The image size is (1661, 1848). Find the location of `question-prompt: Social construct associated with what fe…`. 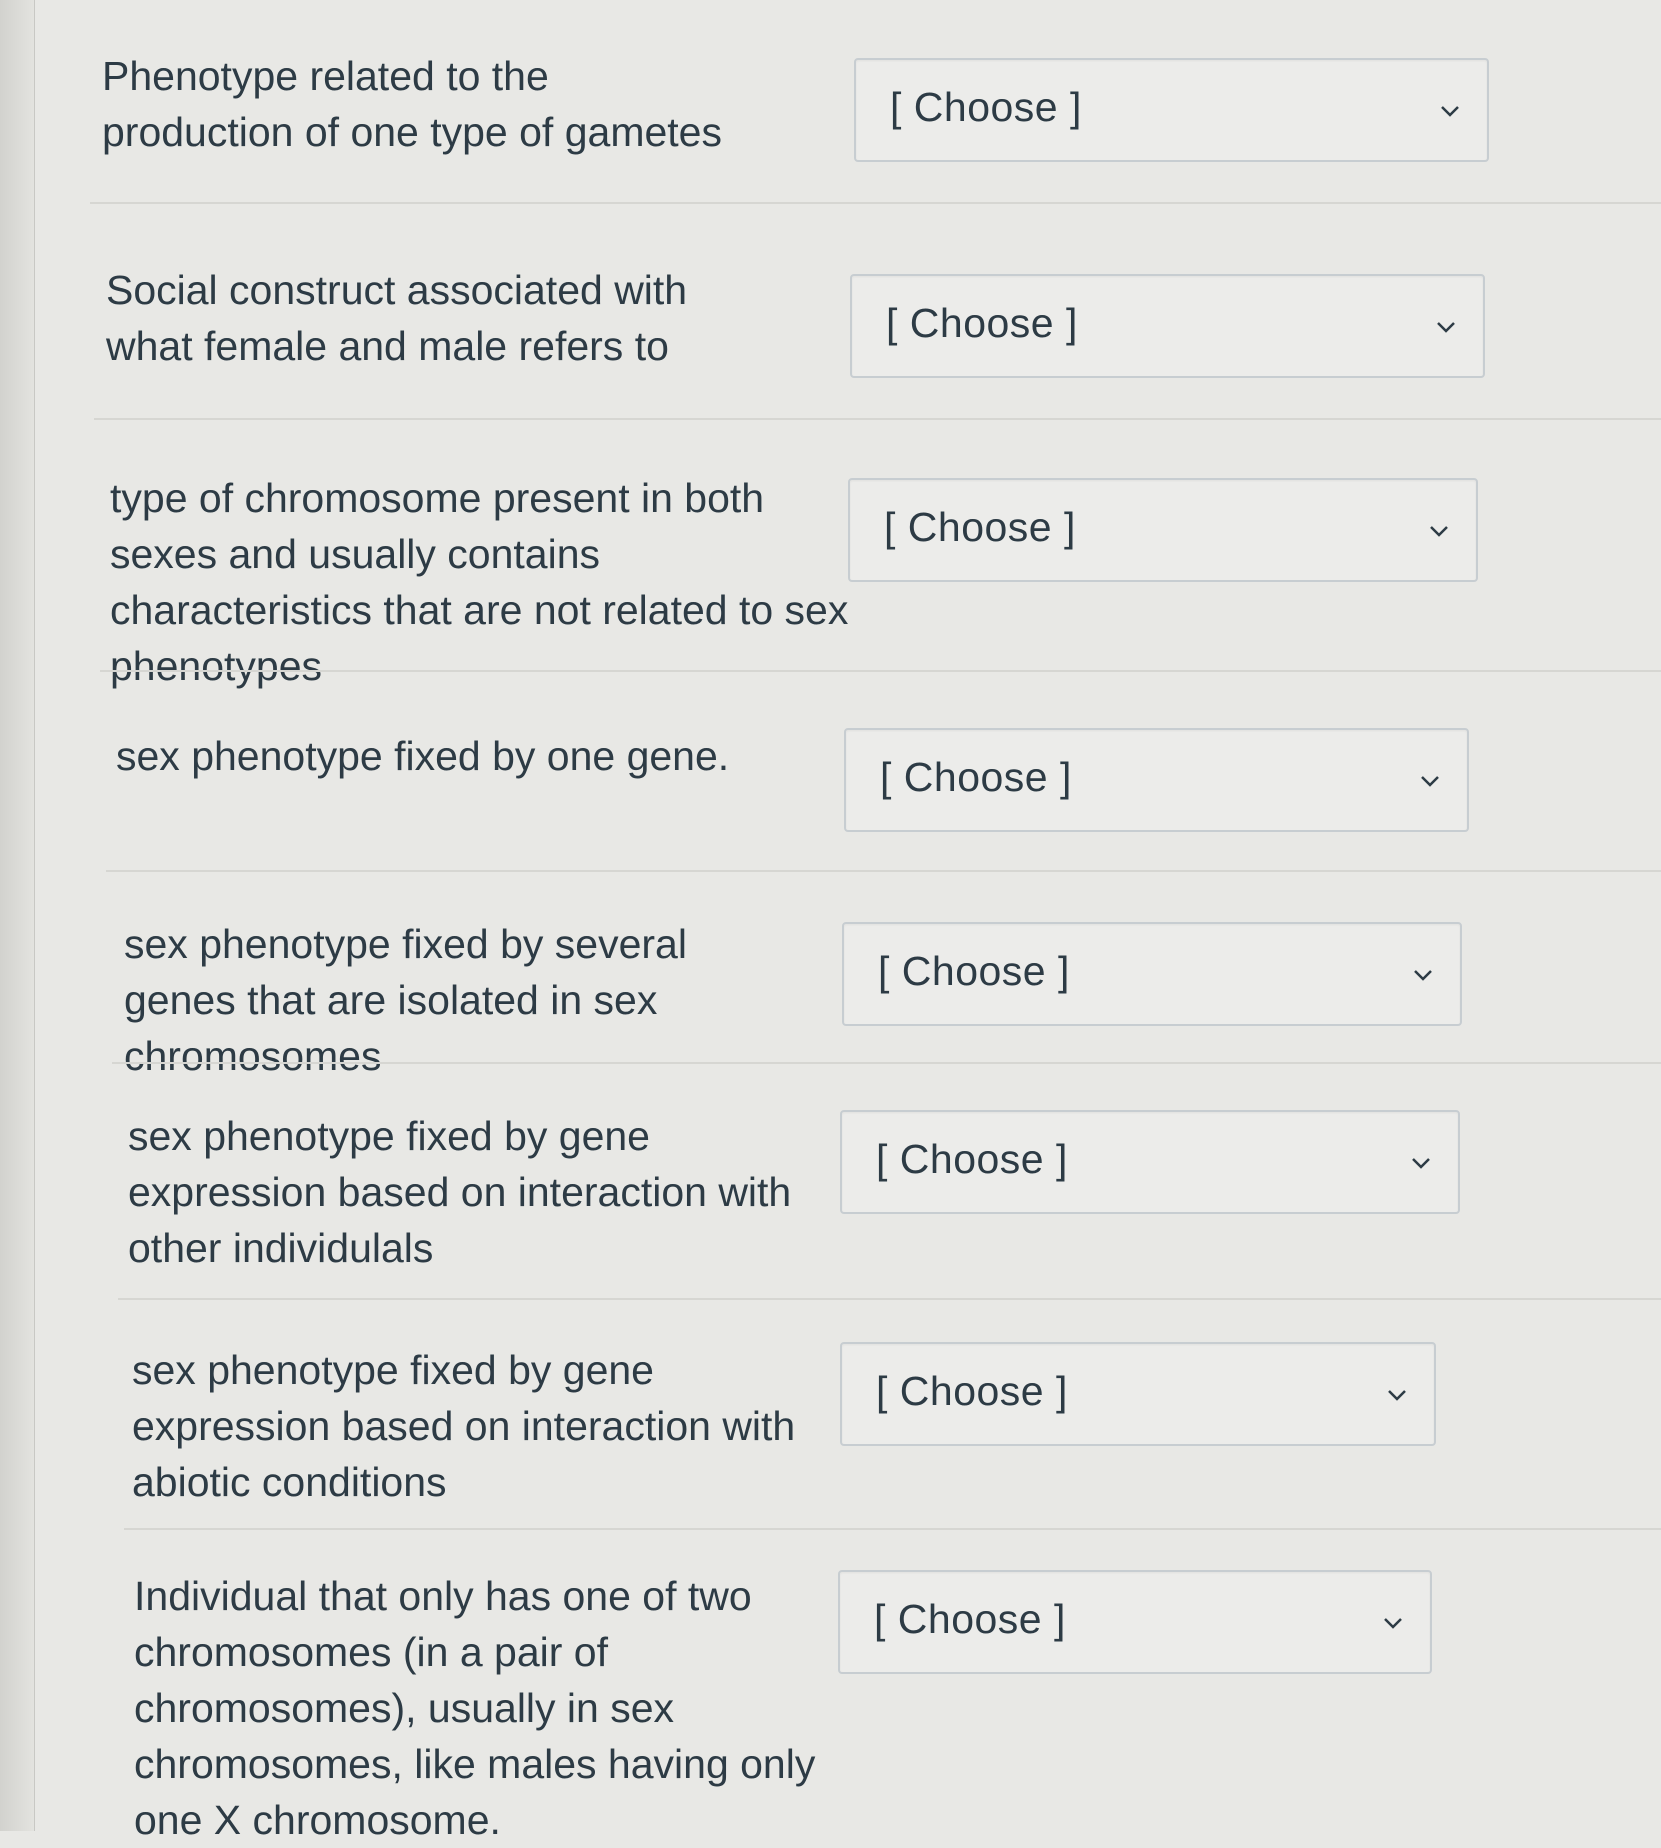

question-prompt: Social construct associated with what fe… is located at coordinates (397, 318).